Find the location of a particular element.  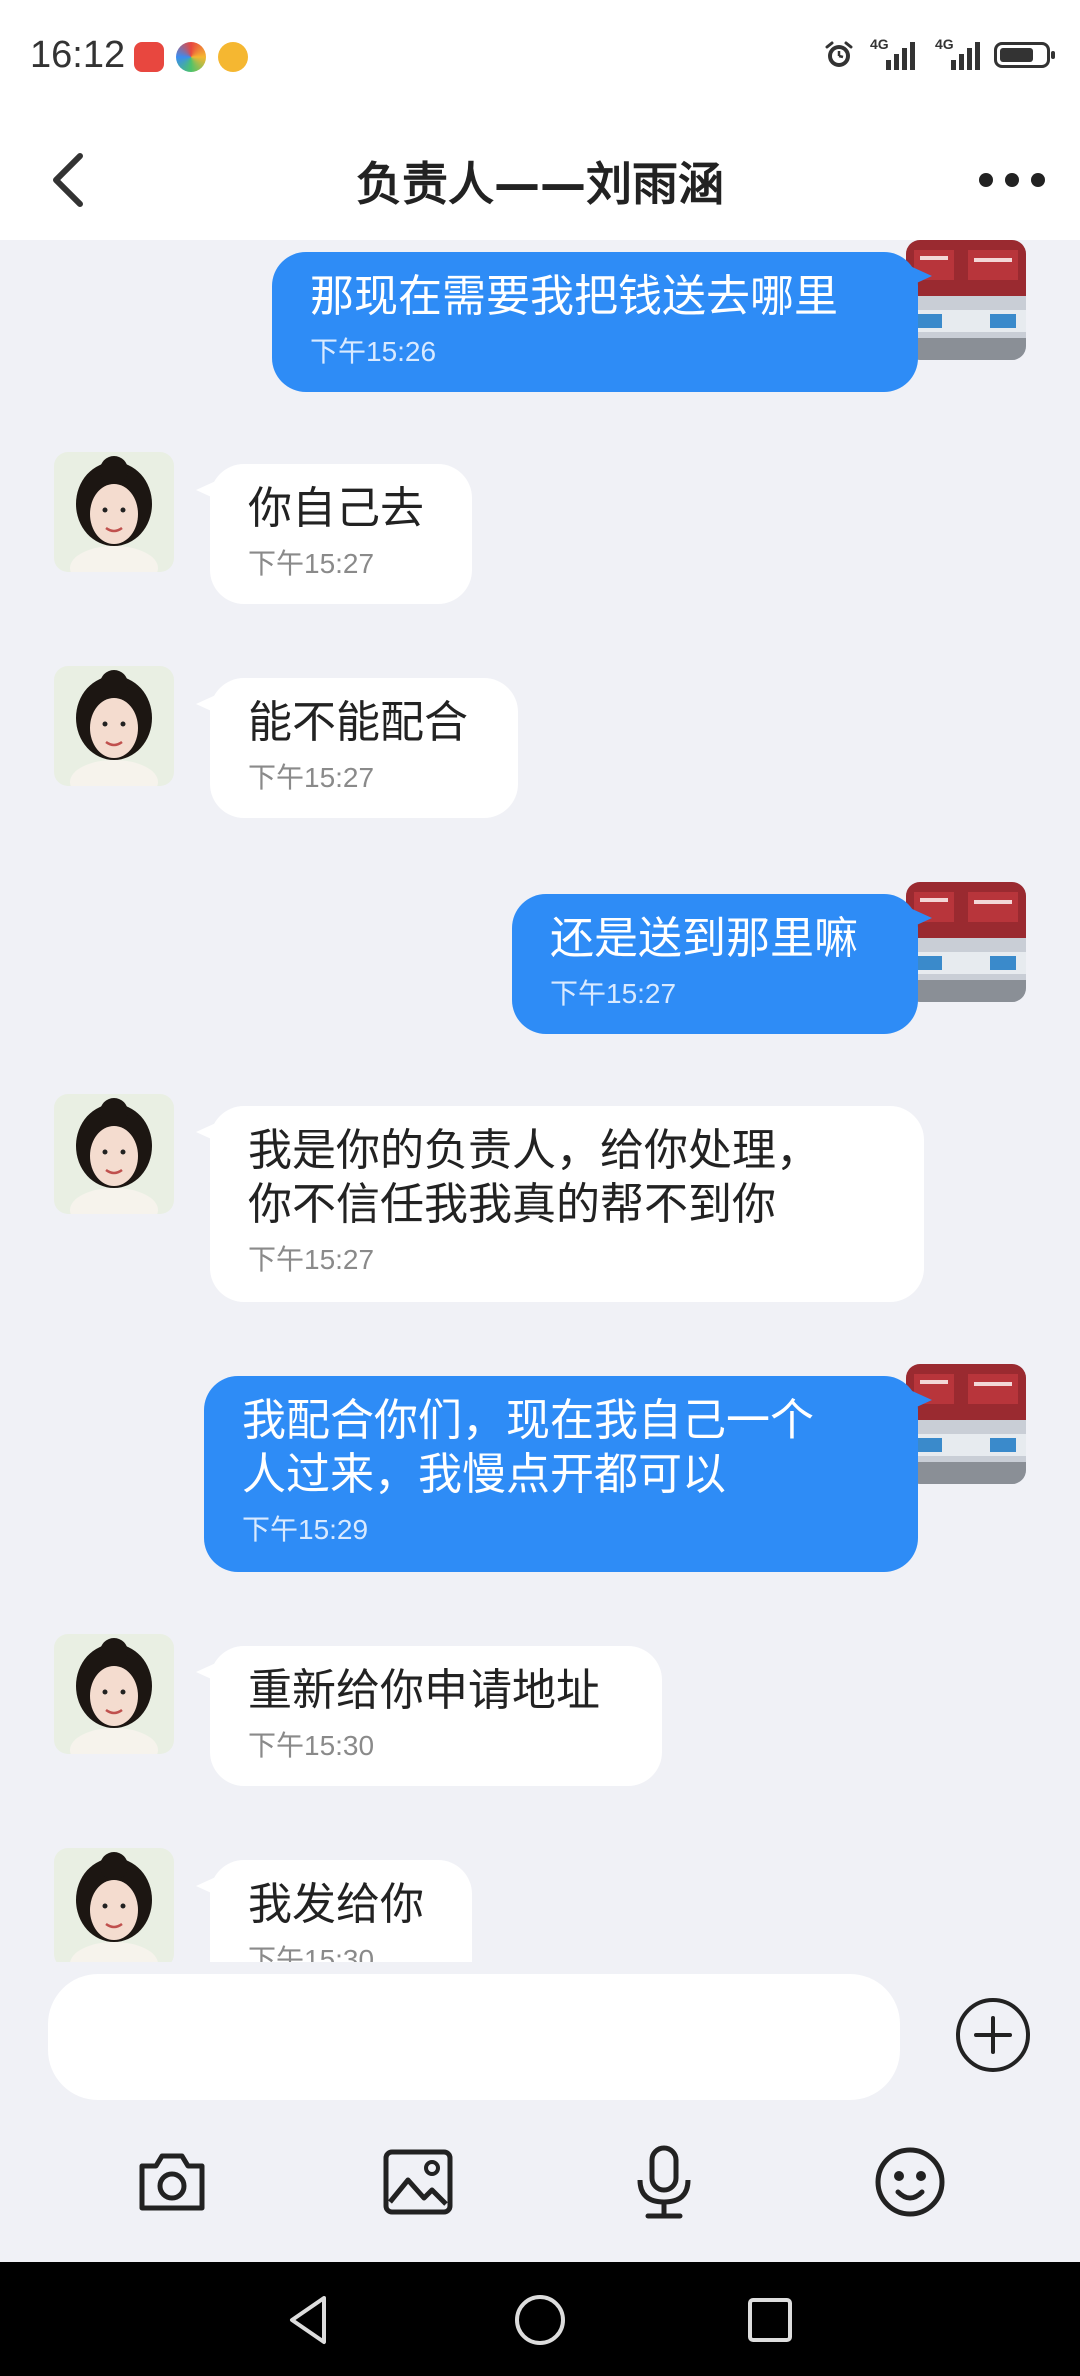

composer-toolbar is located at coordinates (540, 2192).